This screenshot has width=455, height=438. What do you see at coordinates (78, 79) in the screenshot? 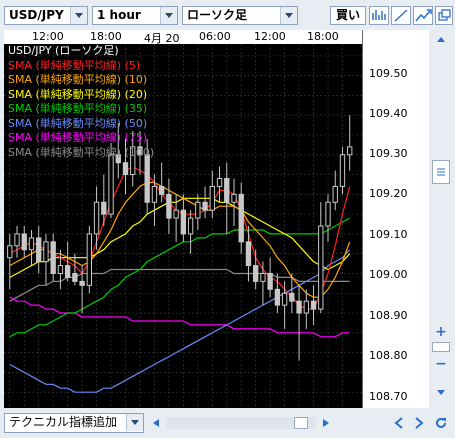
I see `legend-item: SMA (単純移動平均線) (10)` at bounding box center [78, 79].